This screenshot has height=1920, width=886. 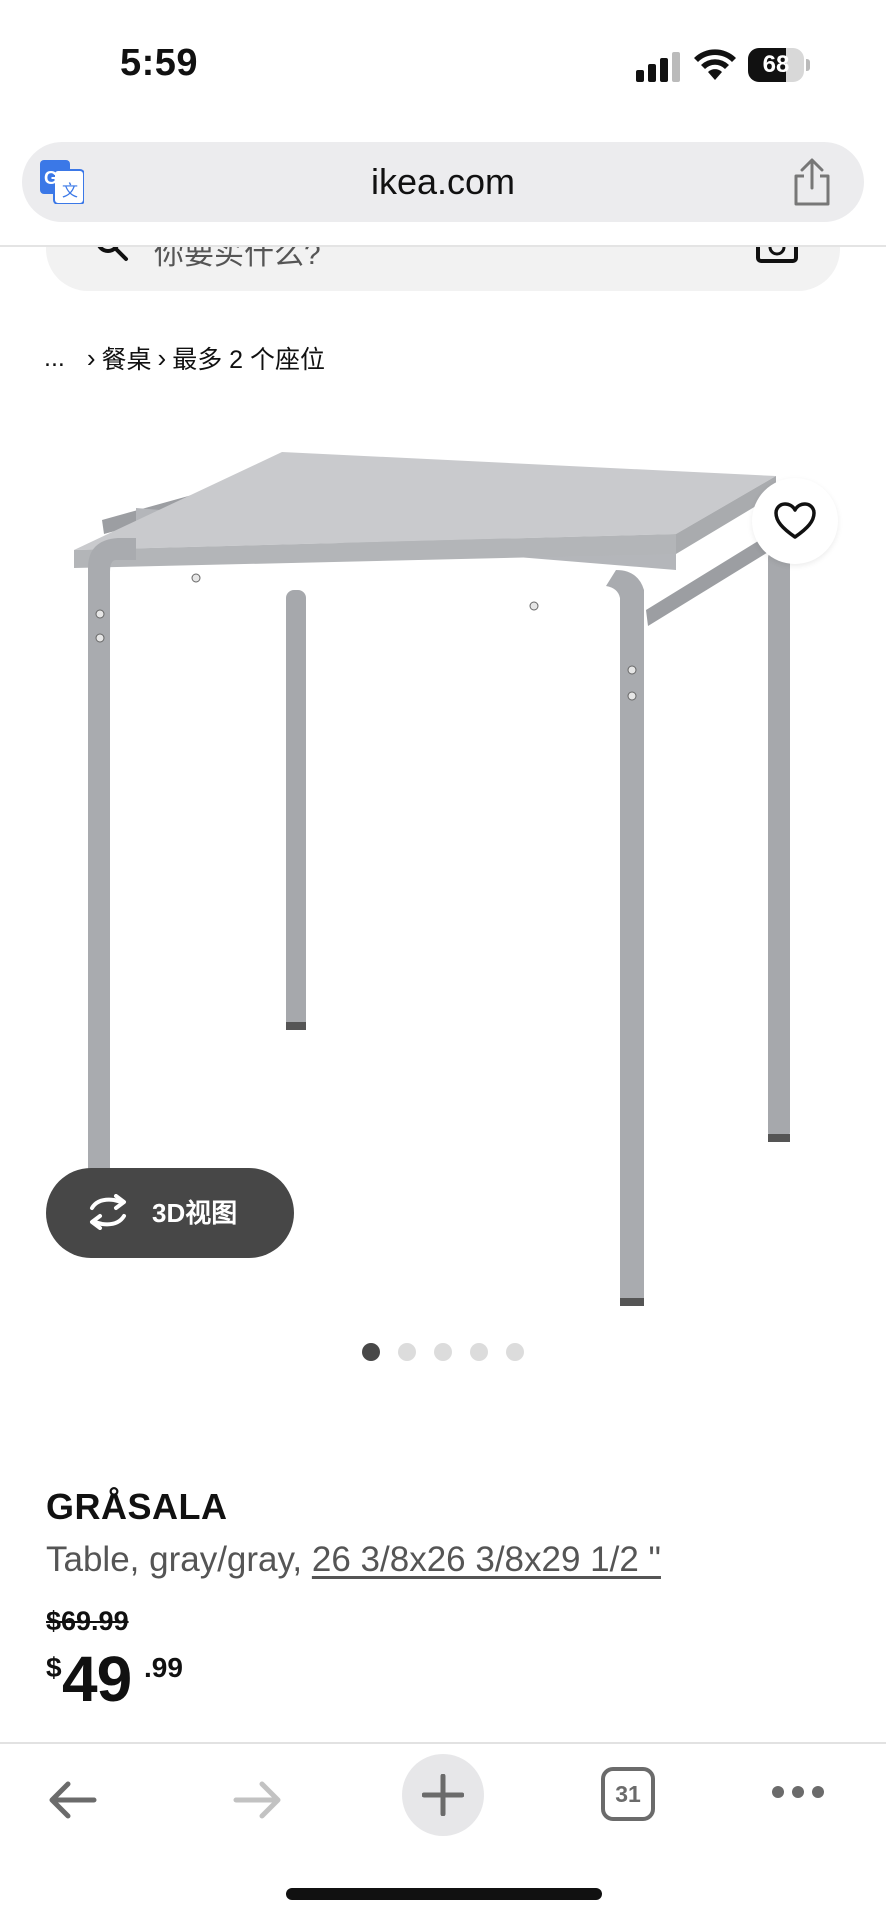 I want to click on battery-indicator: 68, so click(x=779, y=65).